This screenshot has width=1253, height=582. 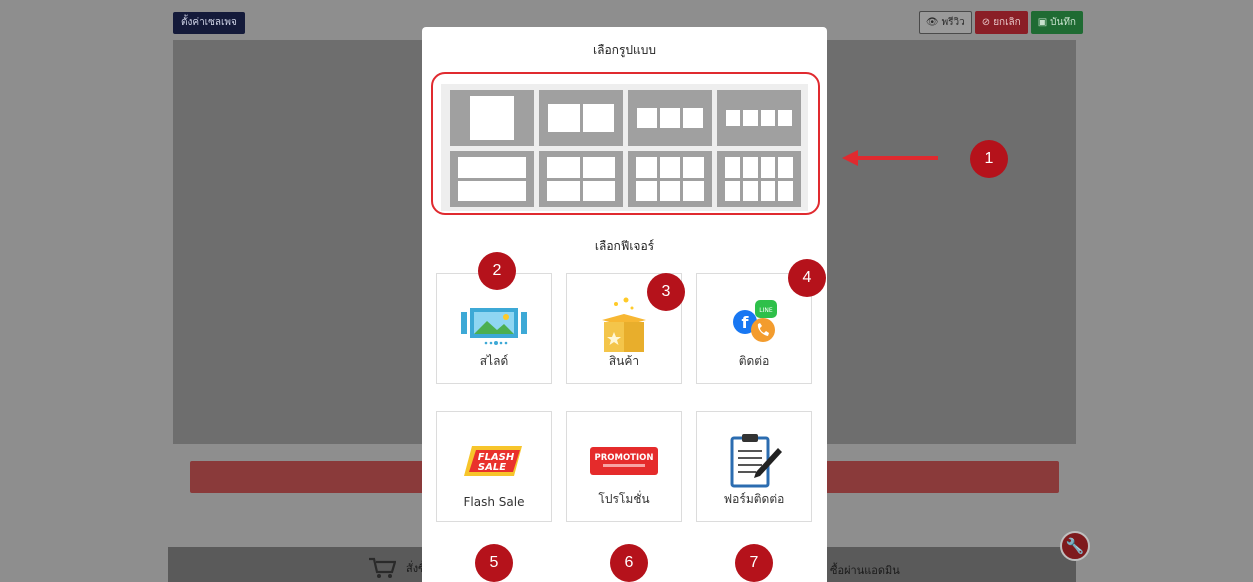 I want to click on marker-1: 1, so click(x=989, y=159).